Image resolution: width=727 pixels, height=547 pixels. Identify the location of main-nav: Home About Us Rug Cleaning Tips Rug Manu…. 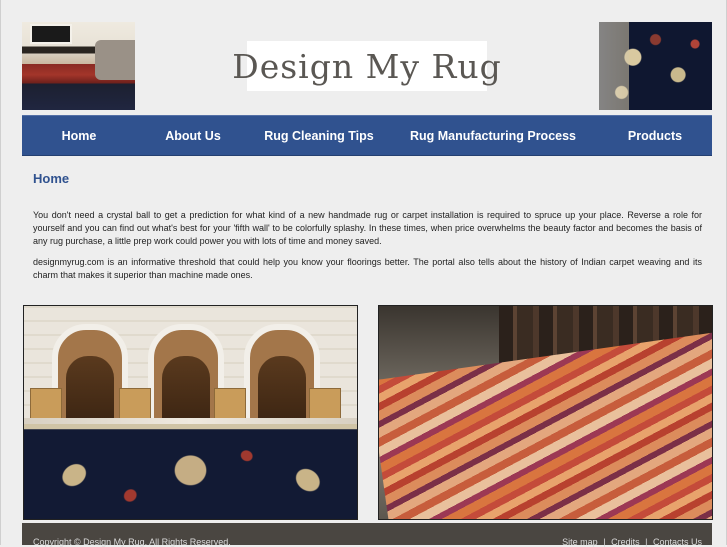
(367, 135).